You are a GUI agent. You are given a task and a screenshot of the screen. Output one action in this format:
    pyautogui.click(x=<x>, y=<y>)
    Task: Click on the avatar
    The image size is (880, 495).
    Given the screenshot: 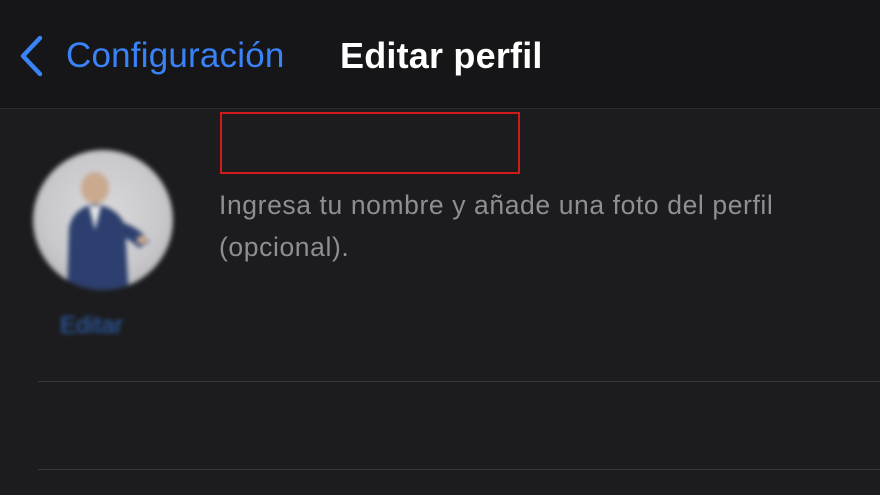 What is the action you would take?
    pyautogui.click(x=103, y=220)
    